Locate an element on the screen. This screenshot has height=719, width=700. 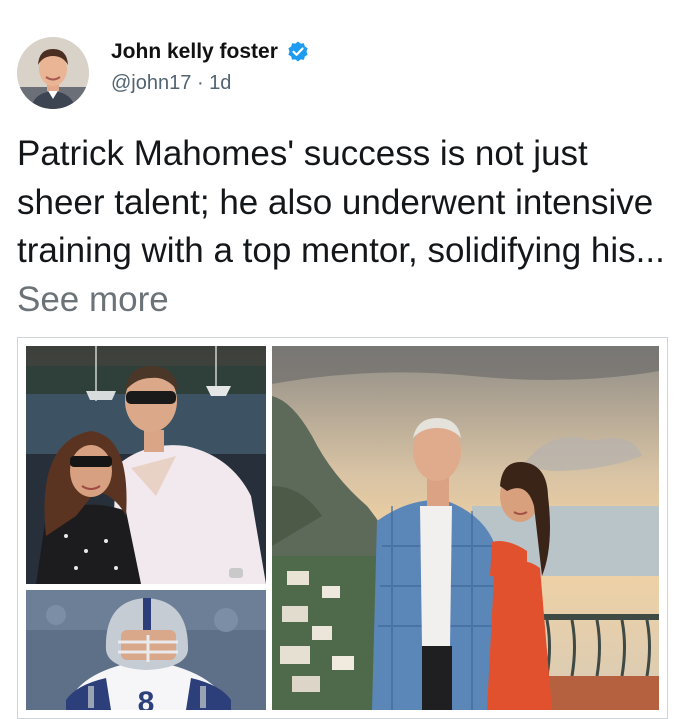
handle-timestamp-line: @john17 · 1d is located at coordinates (171, 83).